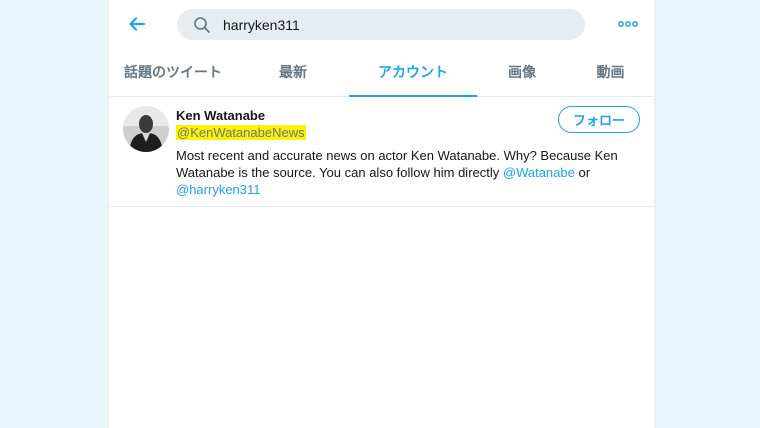 The height and width of the screenshot is (428, 760). What do you see at coordinates (293, 72) in the screenshot?
I see `tab-latest: 最新` at bounding box center [293, 72].